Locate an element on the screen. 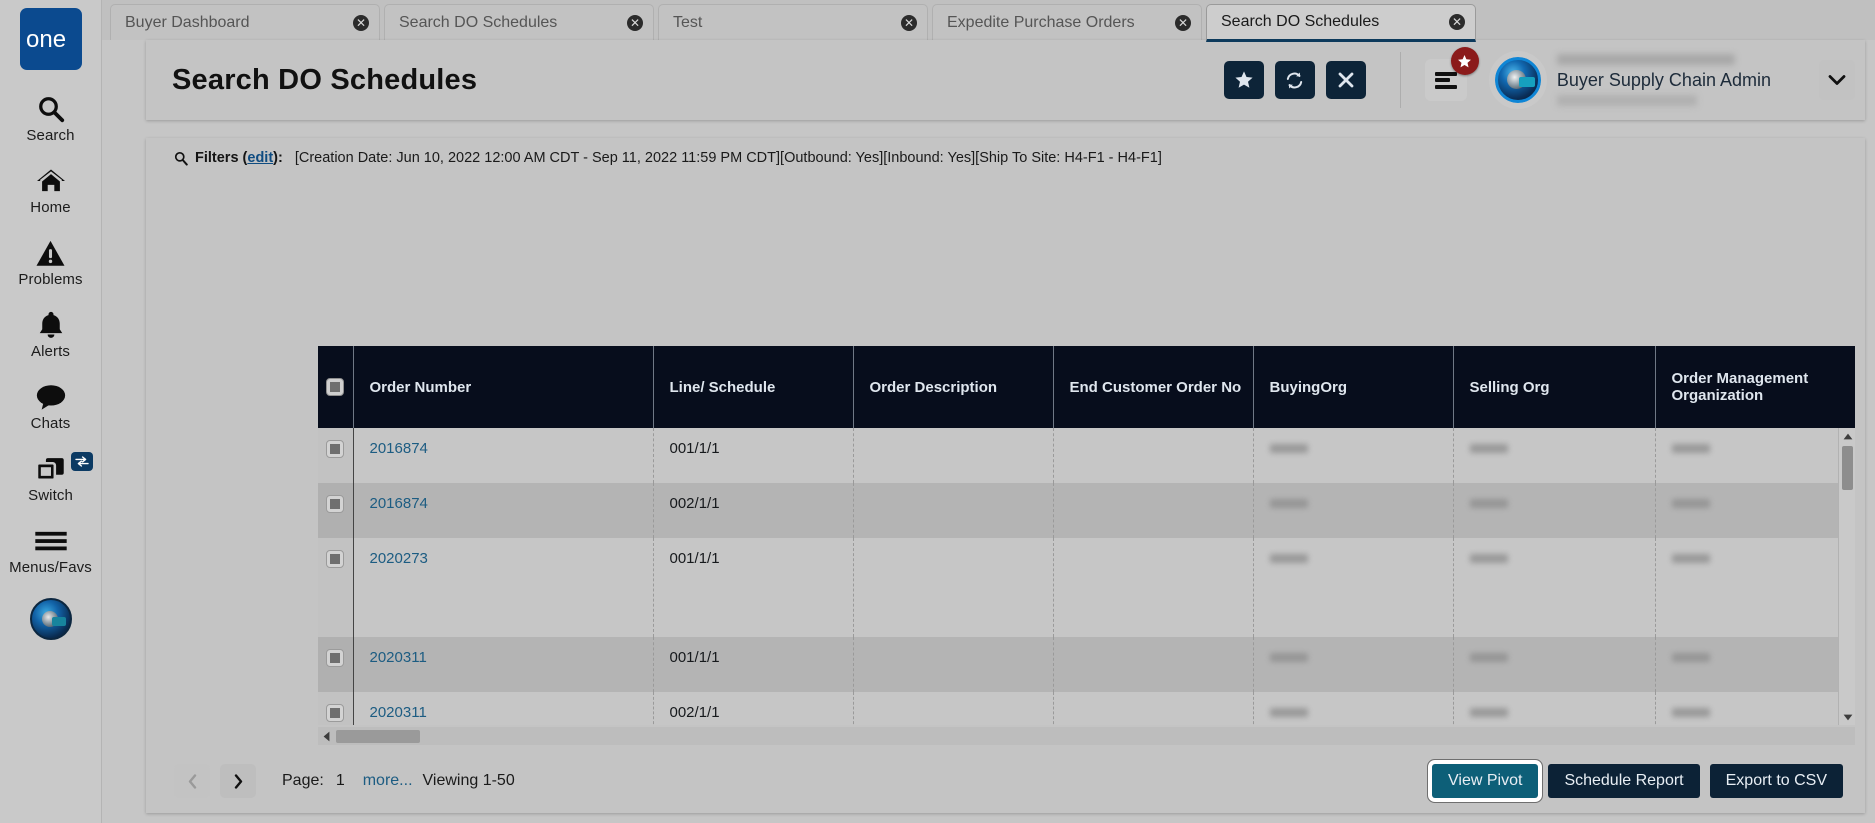  table-row: 2020311 001/1/1 is located at coordinates (1086, 664).